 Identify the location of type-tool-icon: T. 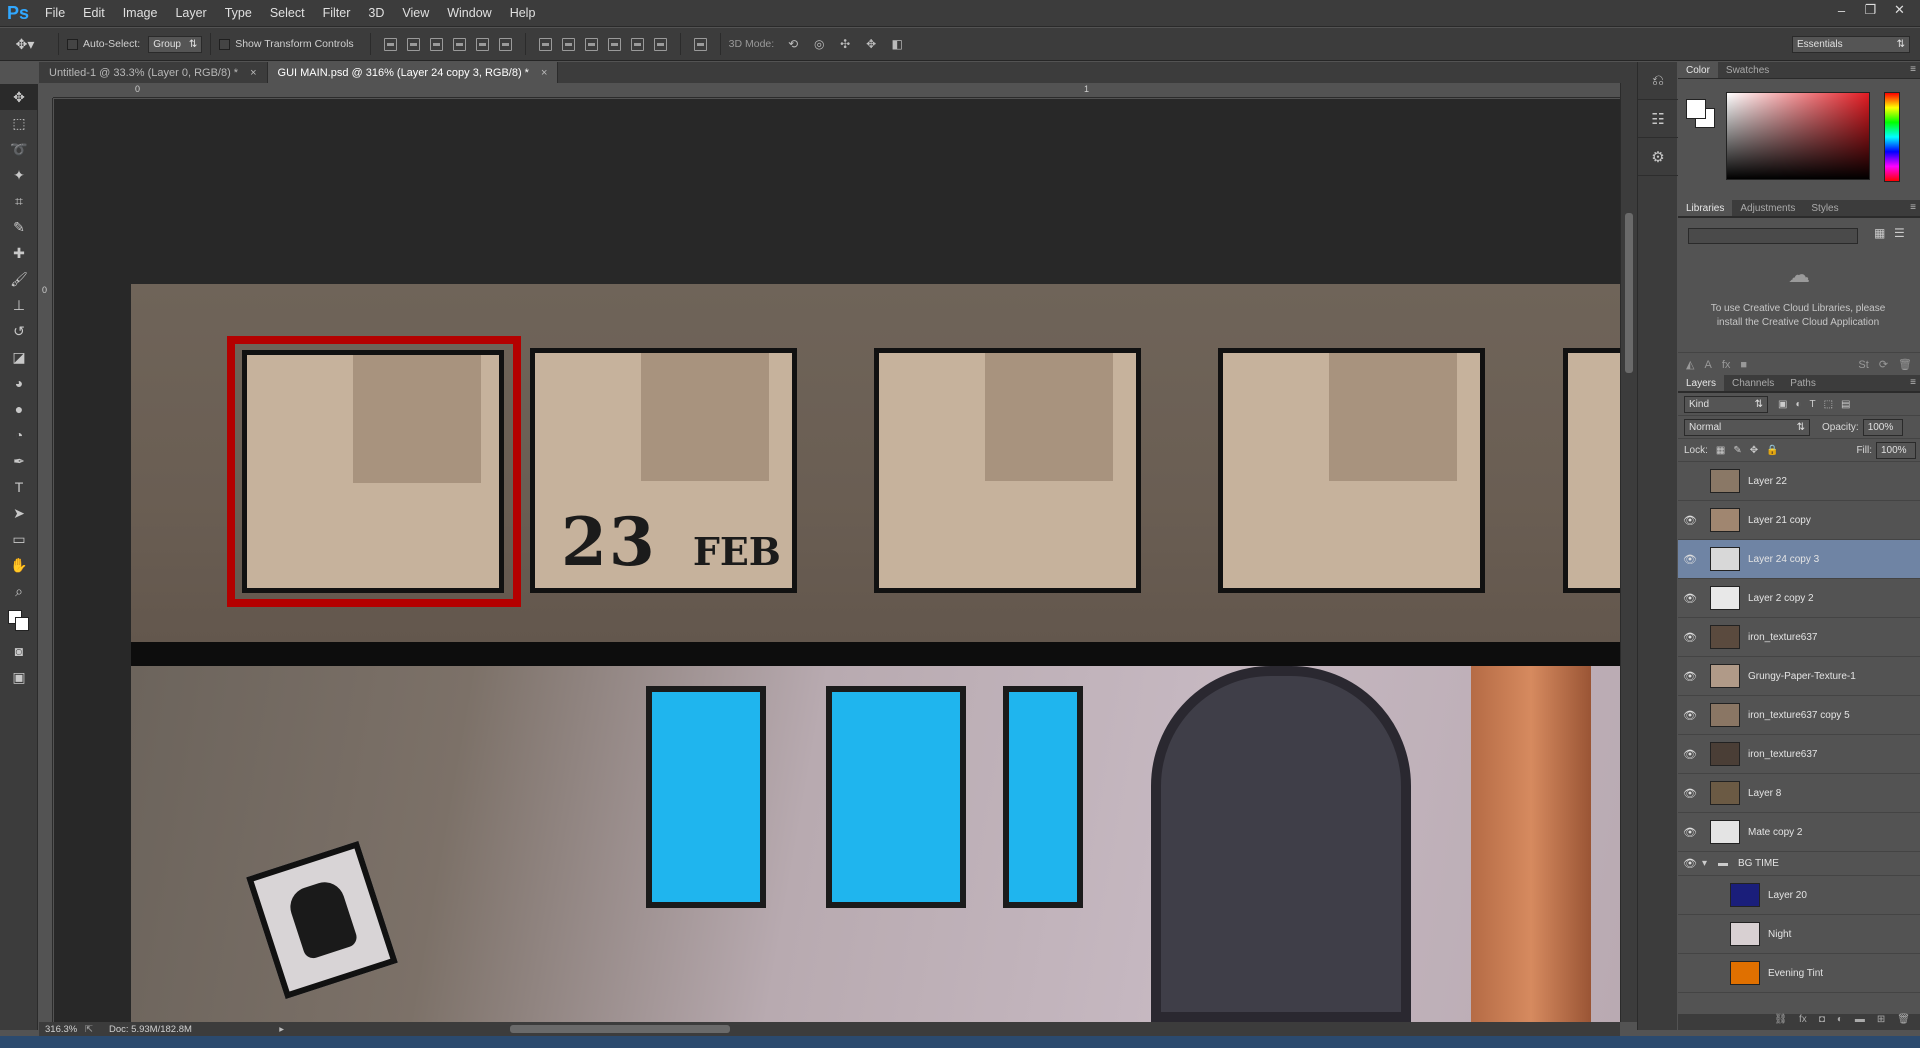
(19, 487).